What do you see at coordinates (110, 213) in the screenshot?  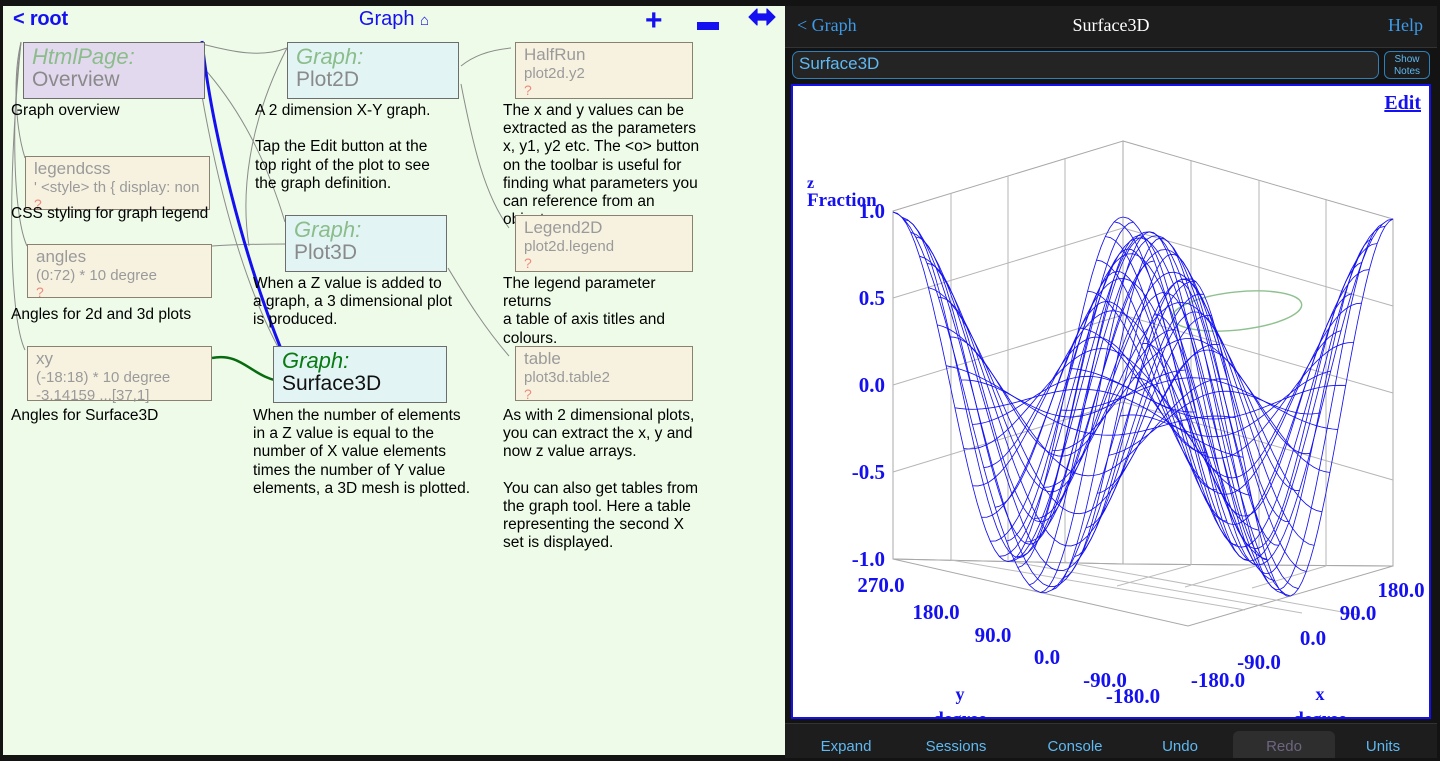 I see `note-legendcss: CSS styling for graph legend` at bounding box center [110, 213].